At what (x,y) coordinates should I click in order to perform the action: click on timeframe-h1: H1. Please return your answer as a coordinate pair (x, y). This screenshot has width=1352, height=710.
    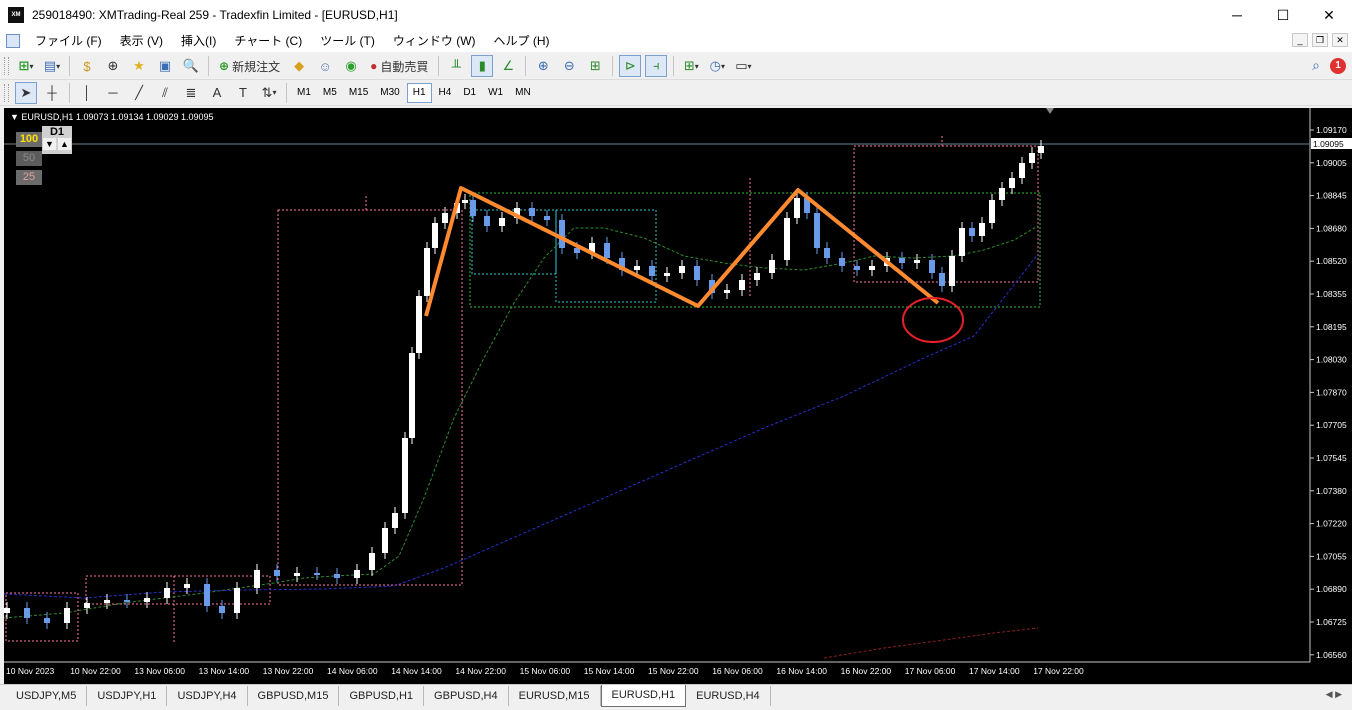
    Looking at the image, I should click on (419, 92).